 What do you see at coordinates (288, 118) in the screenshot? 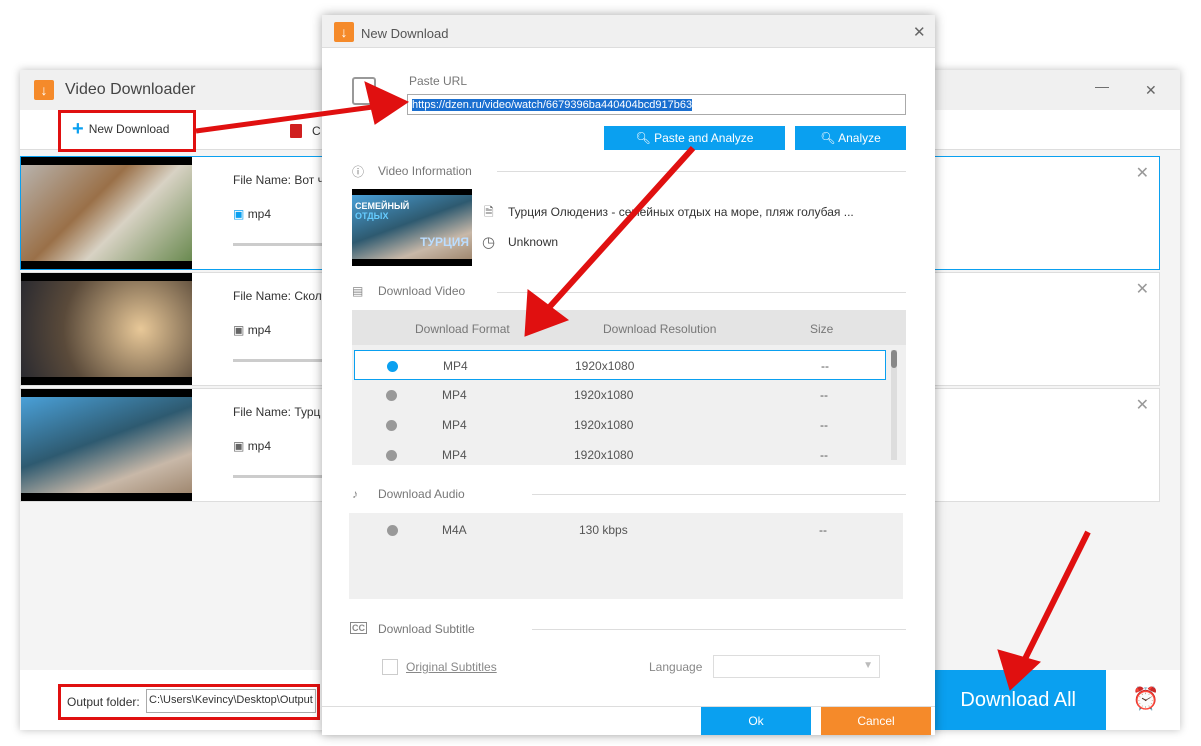
I see `arrow-to-url` at bounding box center [288, 118].